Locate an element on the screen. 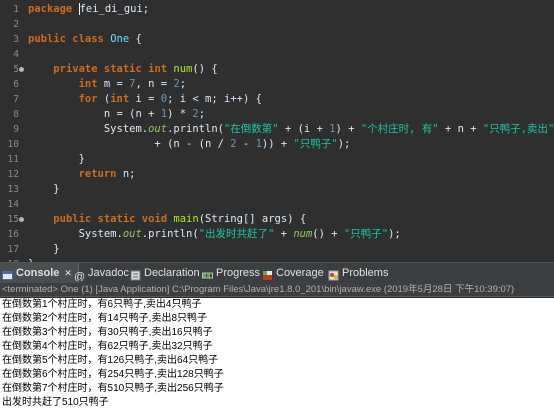 Image resolution: width=554 pixels, height=416 pixels. line-number: 6 is located at coordinates (16, 84).